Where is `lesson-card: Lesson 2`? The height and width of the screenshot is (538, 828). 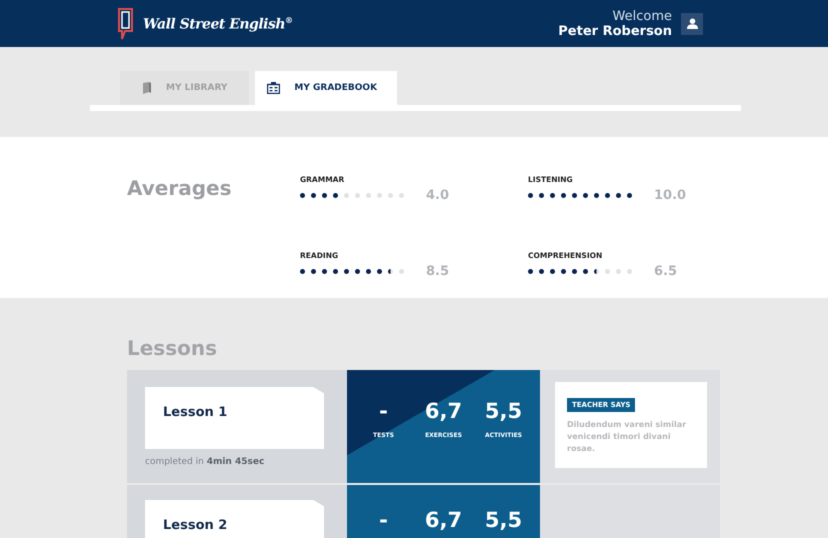 lesson-card: Lesson 2 is located at coordinates (234, 519).